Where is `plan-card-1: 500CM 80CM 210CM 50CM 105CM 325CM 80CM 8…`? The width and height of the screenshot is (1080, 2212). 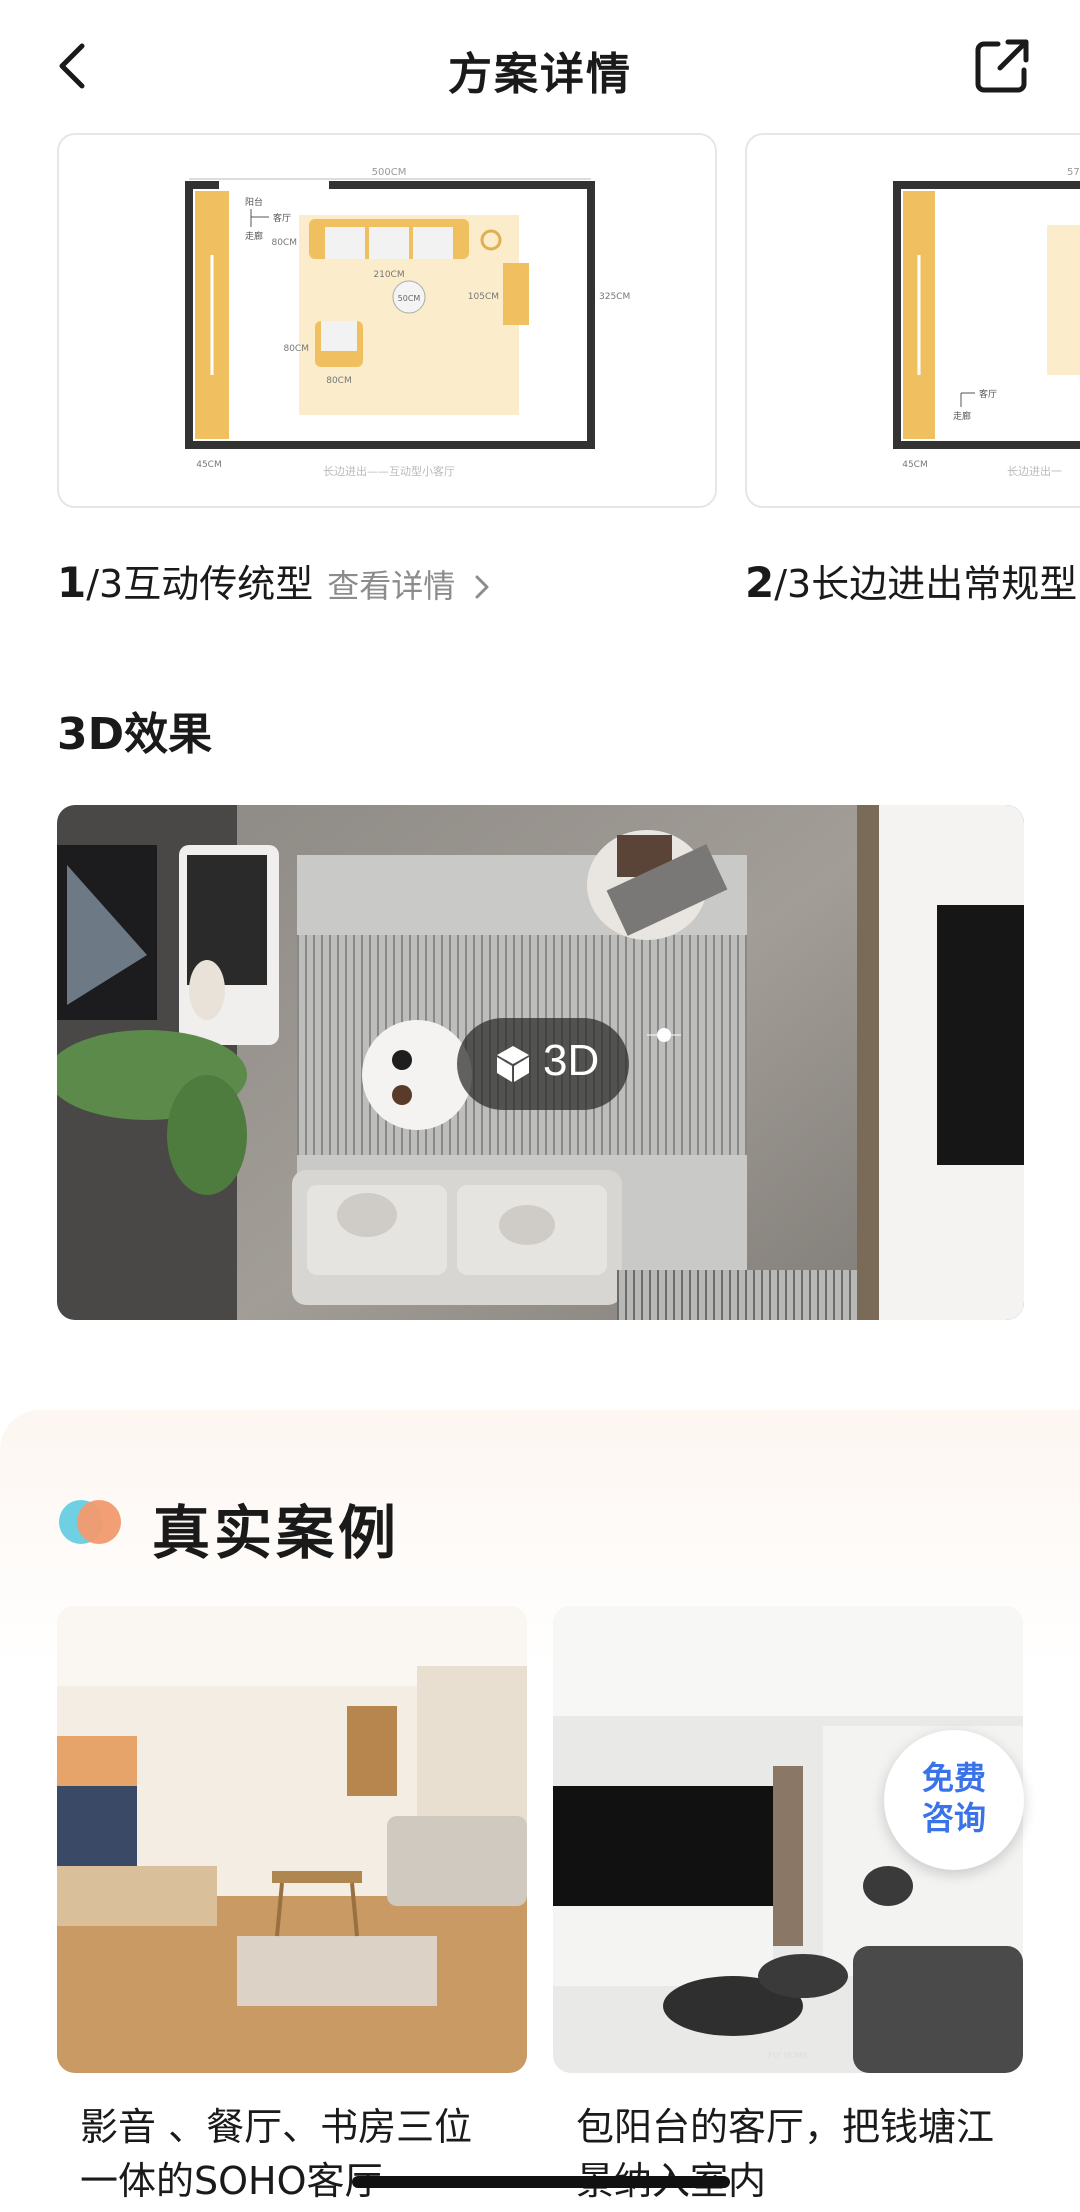
plan-card-1: 500CM 80CM 210CM 50CM 105CM 325CM 80CM 8… is located at coordinates (387, 320).